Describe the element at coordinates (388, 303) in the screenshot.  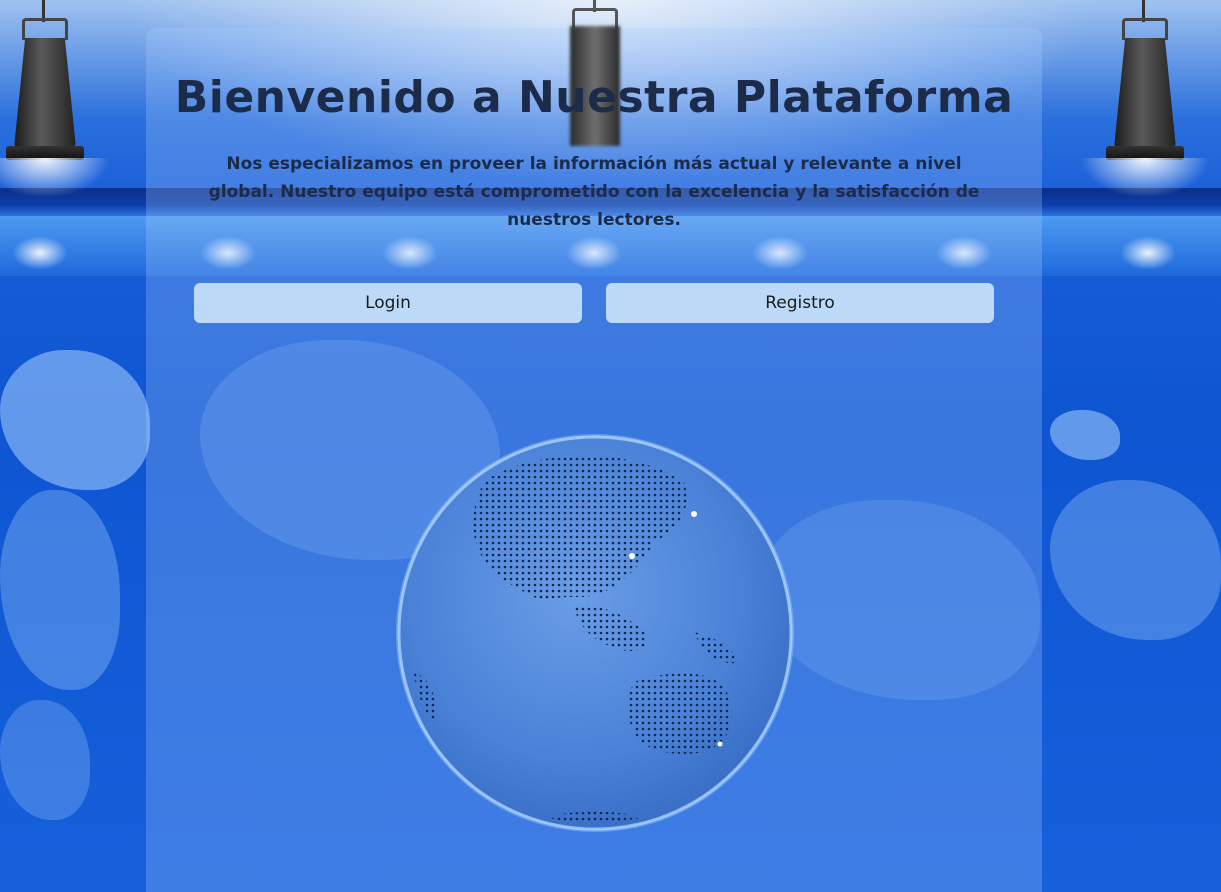
I see `login-button: Login` at that location.